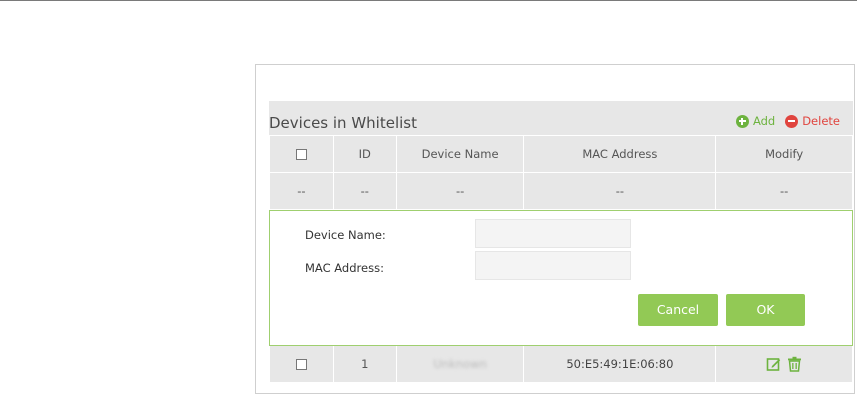 The width and height of the screenshot is (857, 396). I want to click on row-device-name: Unknown, so click(460, 364).